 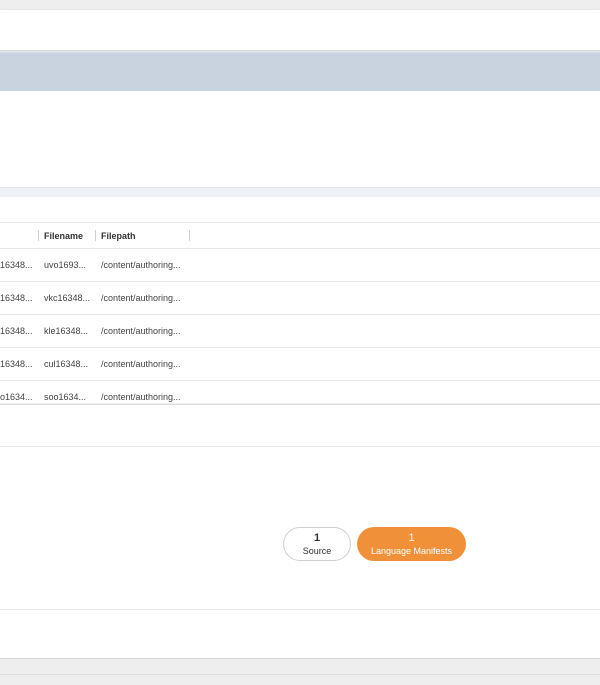 What do you see at coordinates (317, 537) in the screenshot?
I see `source-count: 1` at bounding box center [317, 537].